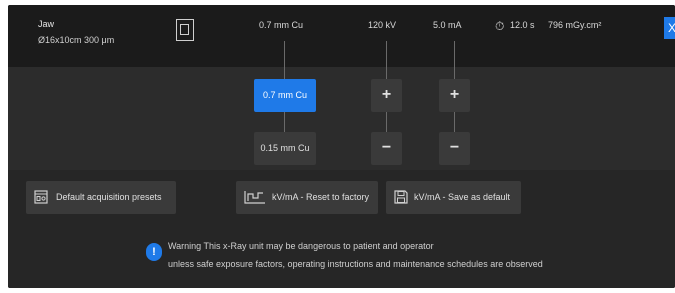 Image resolution: width=675 pixels, height=293 pixels. Describe the element at coordinates (462, 197) in the screenshot. I see `save-default-label: kV/mA - Save as default` at that location.